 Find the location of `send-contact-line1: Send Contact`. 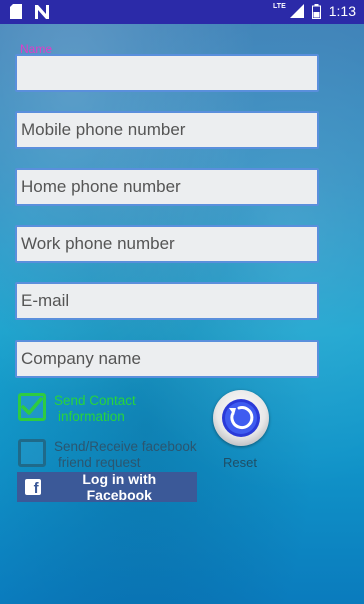

send-contact-line1: Send Contact is located at coordinates (95, 400).